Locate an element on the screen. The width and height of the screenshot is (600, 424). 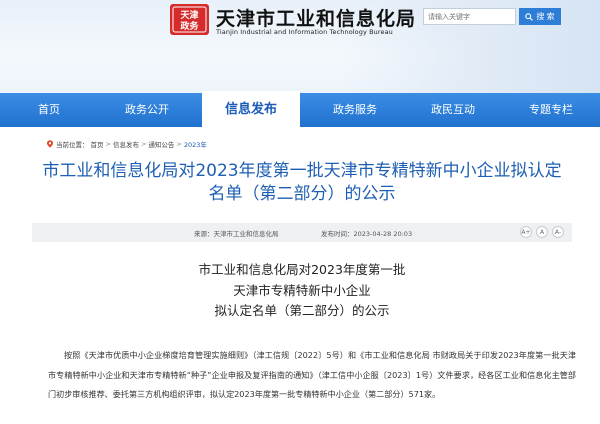
document-heading-line: 市工业和信息化局对2023年度第一批 is located at coordinates (302, 269).